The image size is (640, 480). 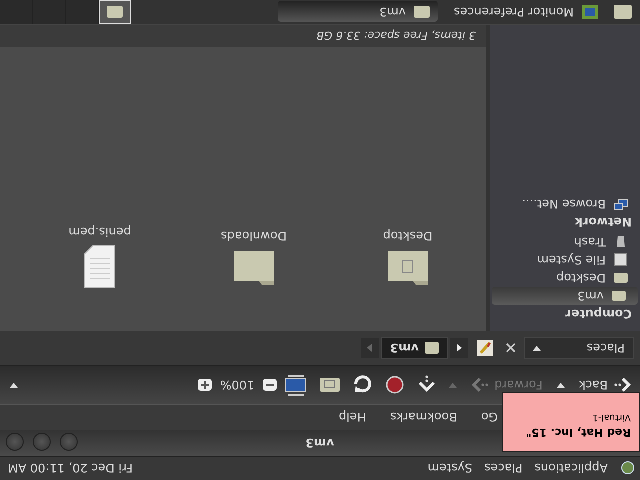 What do you see at coordinates (565, 242) in the screenshot?
I see `sidebar-item: Trash` at bounding box center [565, 242].